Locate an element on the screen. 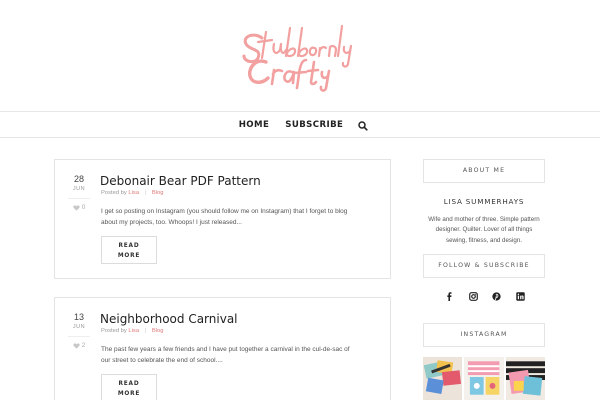 The image size is (600, 400). main-nav: HOME SUBSCRIBE is located at coordinates (300, 124).